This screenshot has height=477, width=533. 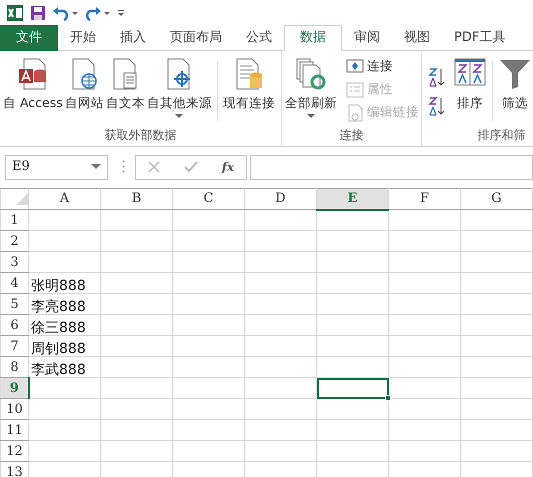 I want to click on row-header: 4, so click(x=14, y=283).